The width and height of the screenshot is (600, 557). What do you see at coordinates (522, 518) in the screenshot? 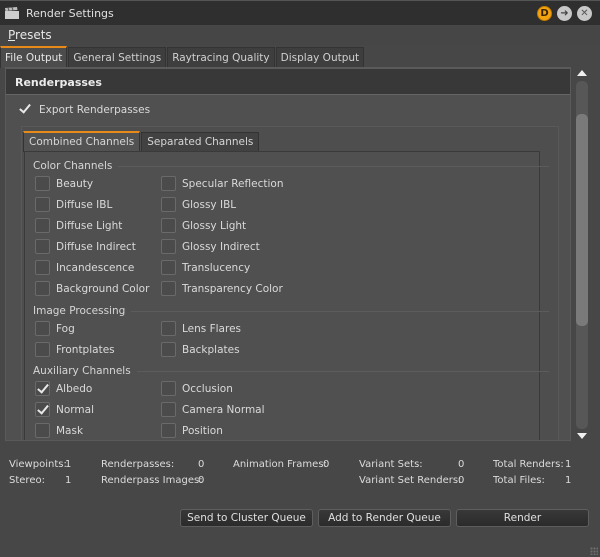
I see `render-button: Render` at bounding box center [522, 518].